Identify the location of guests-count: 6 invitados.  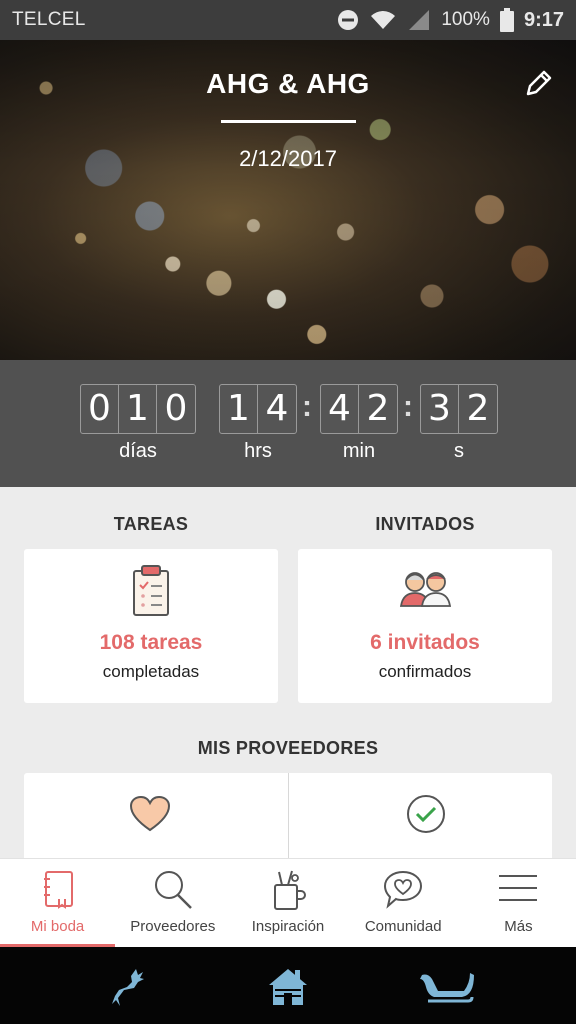
(425, 642).